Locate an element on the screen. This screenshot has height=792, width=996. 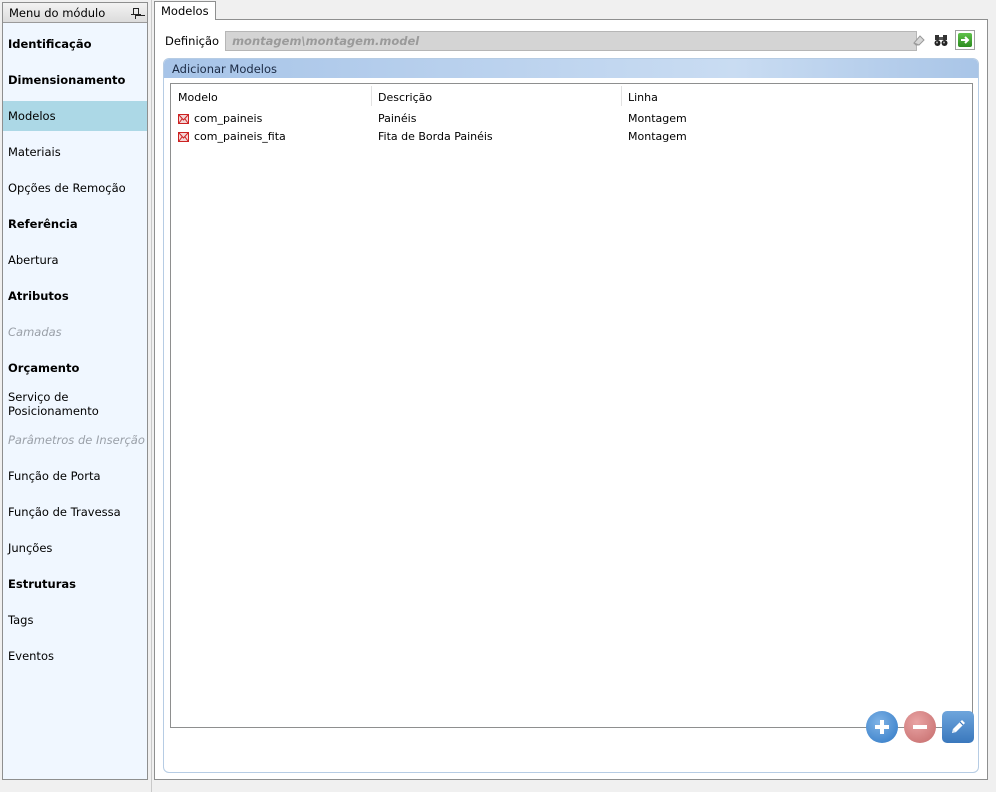
pencil-icon is located at coordinates (958, 726).